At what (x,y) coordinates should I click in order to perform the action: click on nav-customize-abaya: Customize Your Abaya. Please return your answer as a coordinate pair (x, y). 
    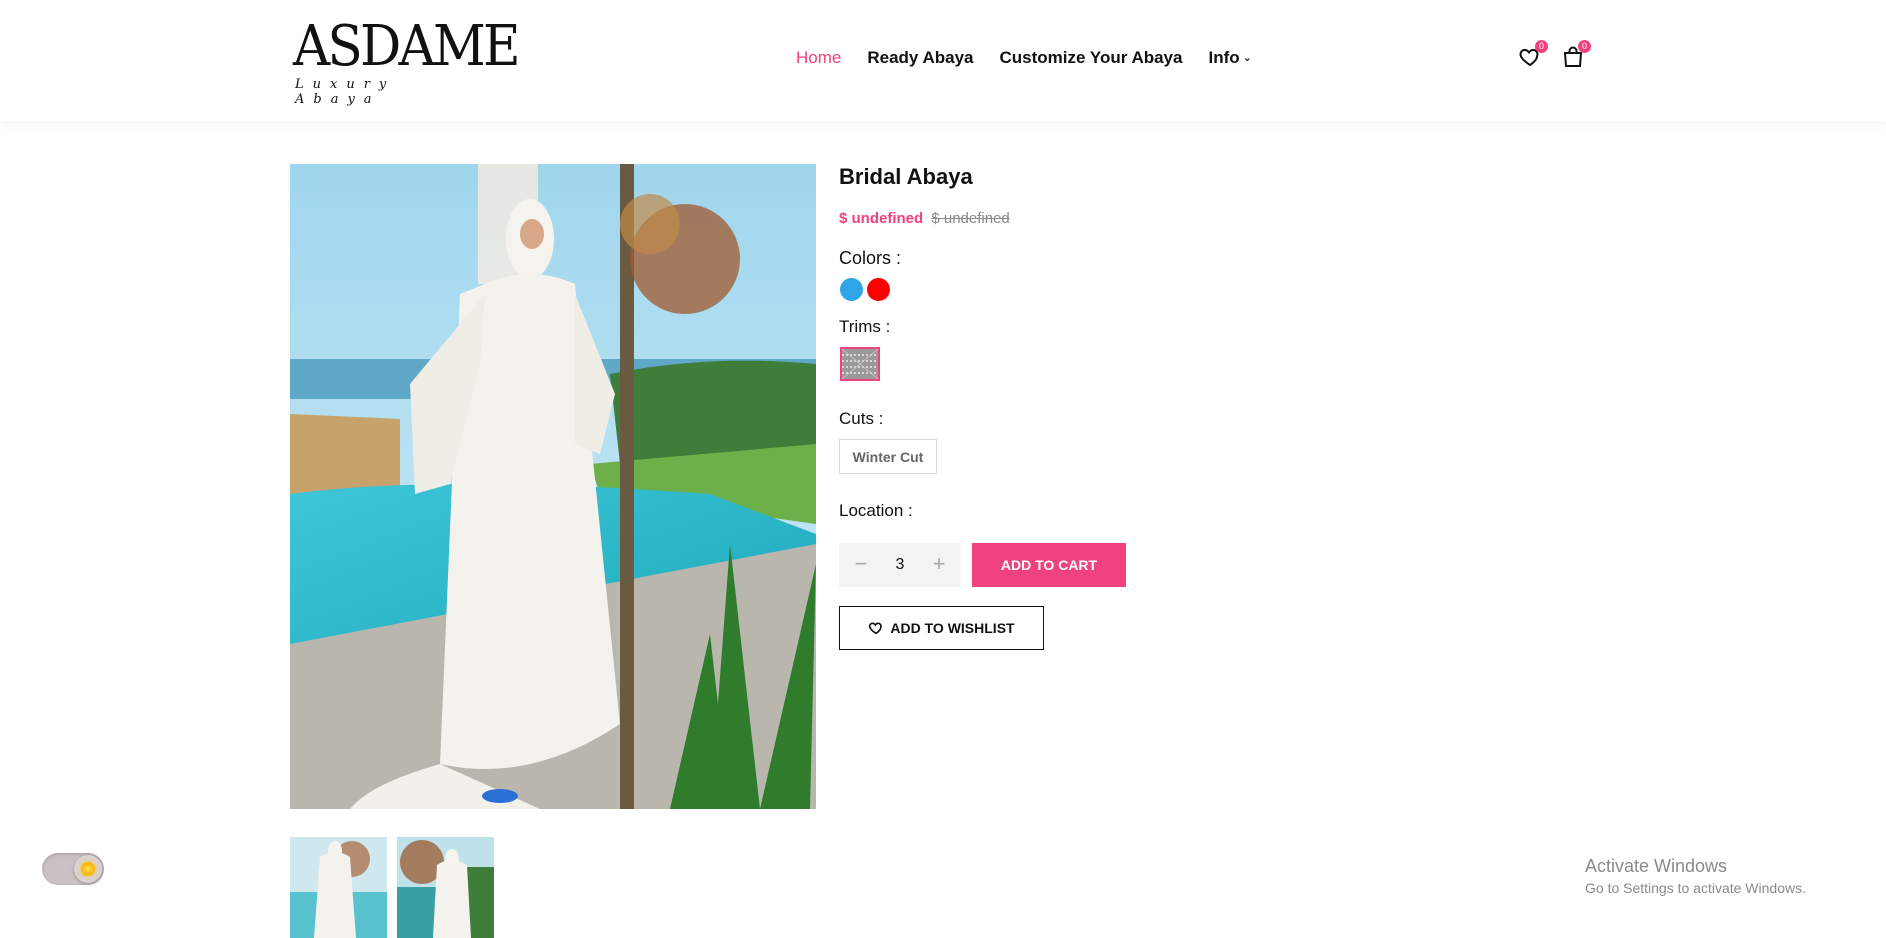
    Looking at the image, I should click on (1091, 58).